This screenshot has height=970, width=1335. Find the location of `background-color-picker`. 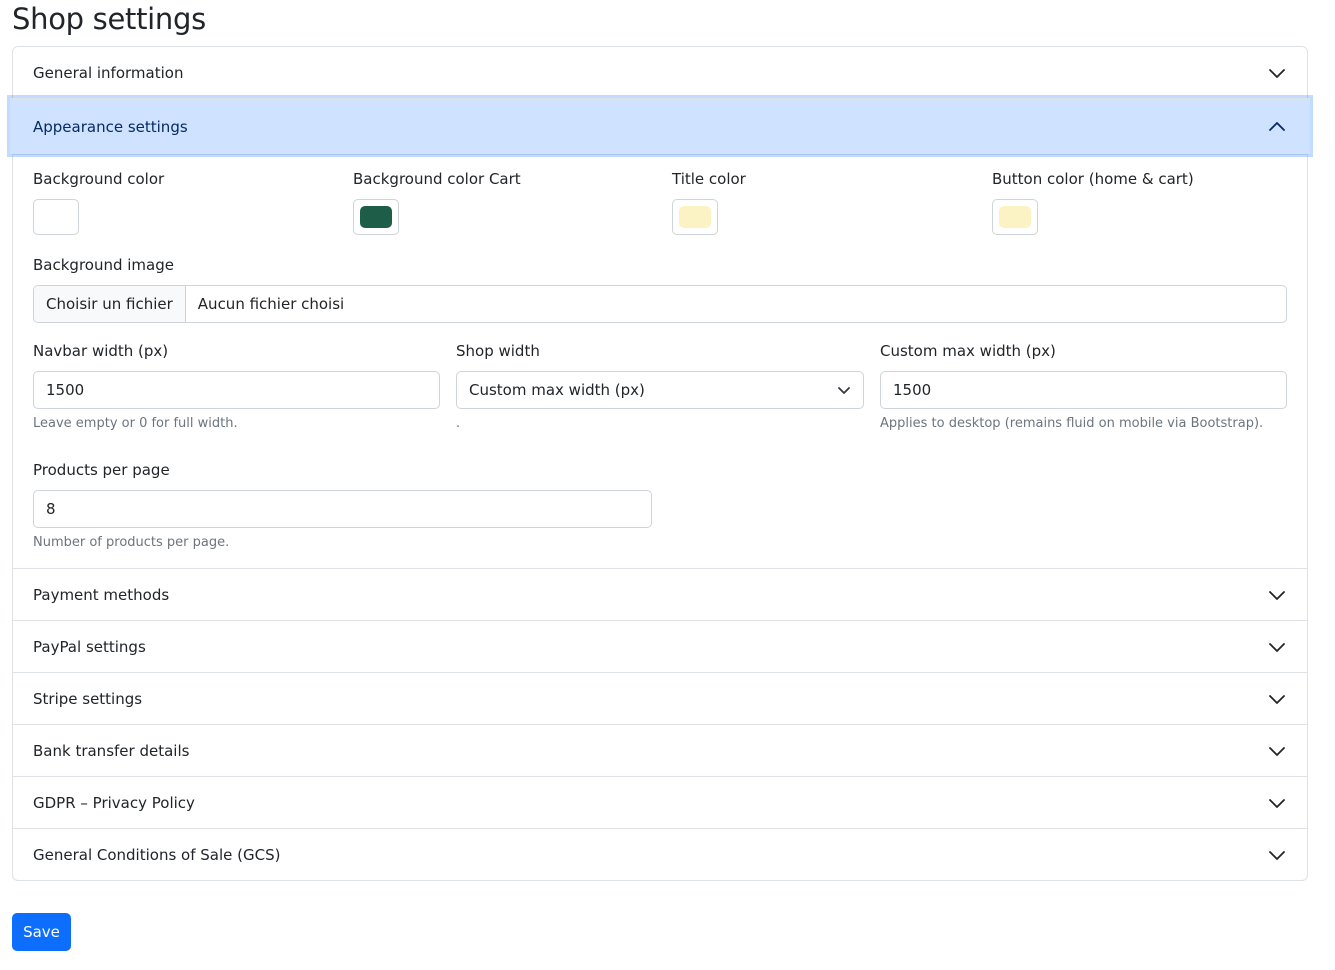

background-color-picker is located at coordinates (56, 217).